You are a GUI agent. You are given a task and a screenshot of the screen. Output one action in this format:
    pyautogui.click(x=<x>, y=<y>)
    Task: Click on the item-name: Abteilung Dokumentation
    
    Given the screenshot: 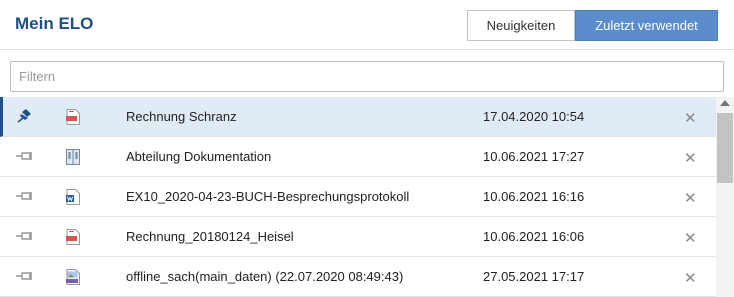 What is the action you would take?
    pyautogui.click(x=199, y=156)
    